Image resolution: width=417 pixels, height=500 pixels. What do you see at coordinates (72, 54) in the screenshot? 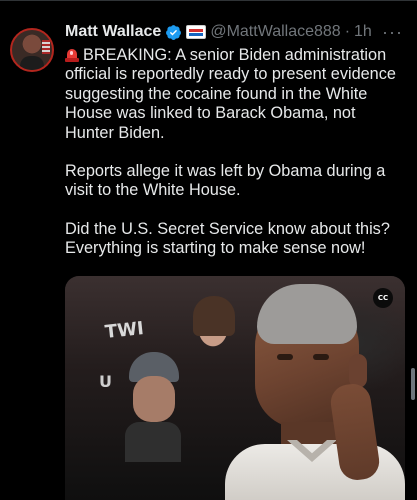
I see `siren-icon` at bounding box center [72, 54].